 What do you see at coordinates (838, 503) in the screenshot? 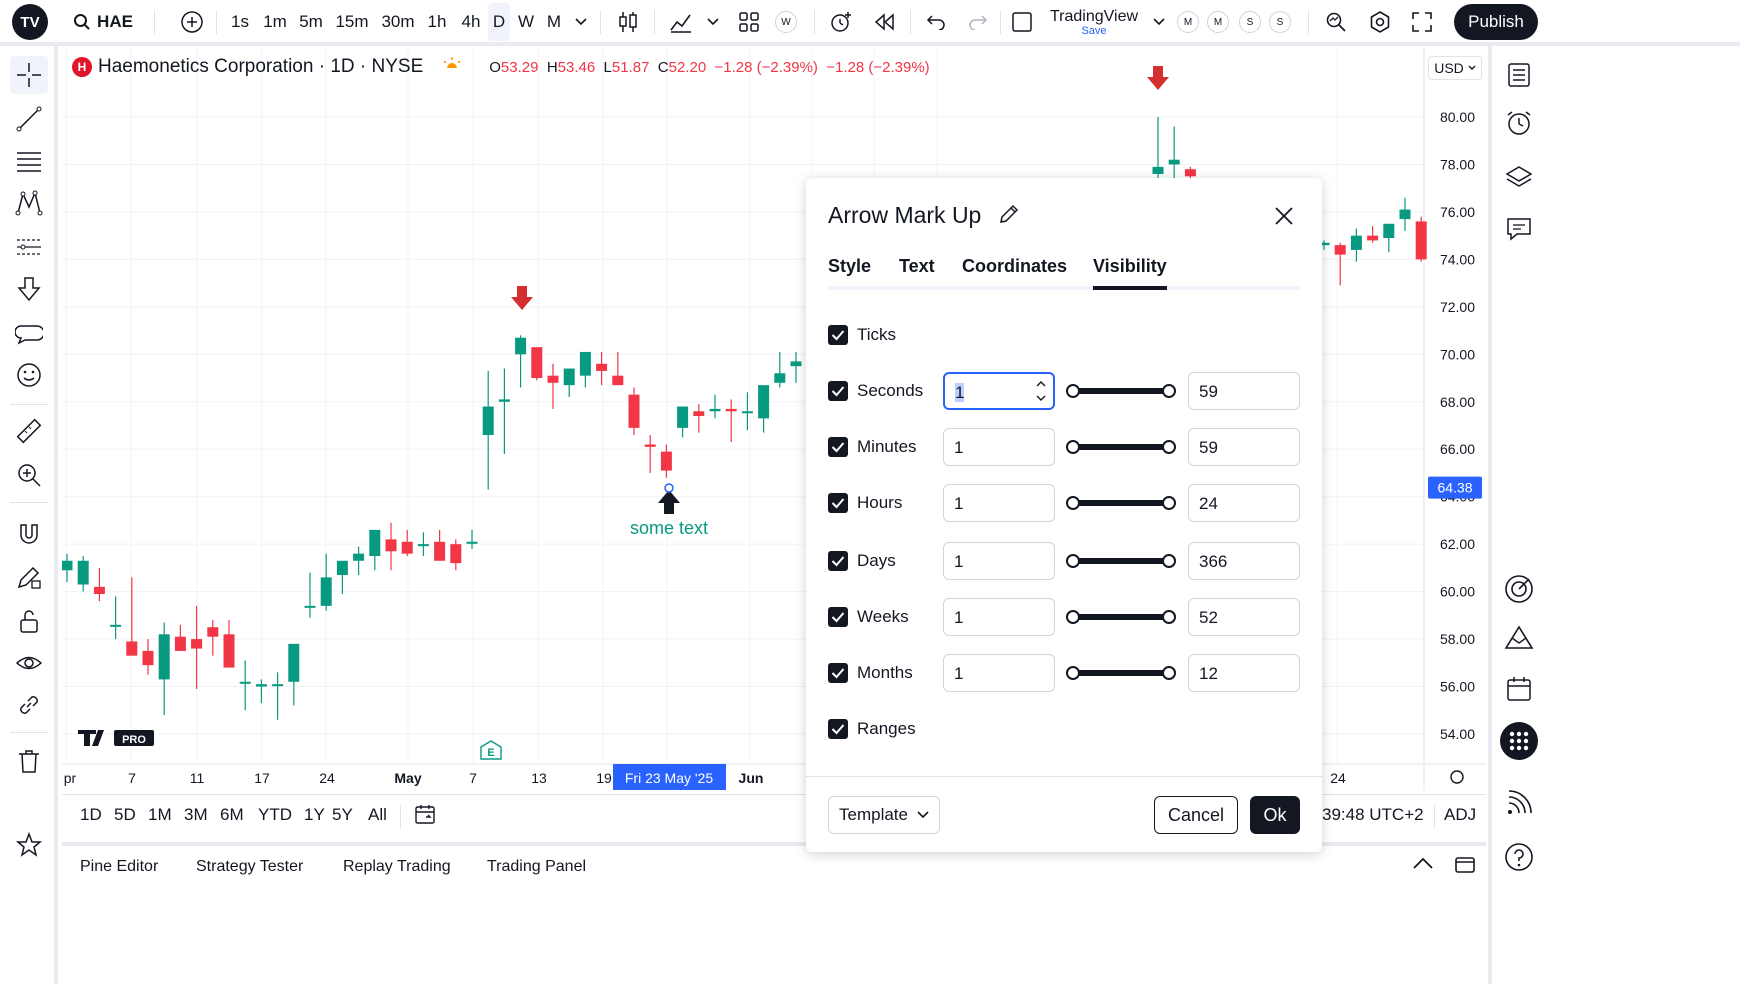
I see `hours-checkbox` at bounding box center [838, 503].